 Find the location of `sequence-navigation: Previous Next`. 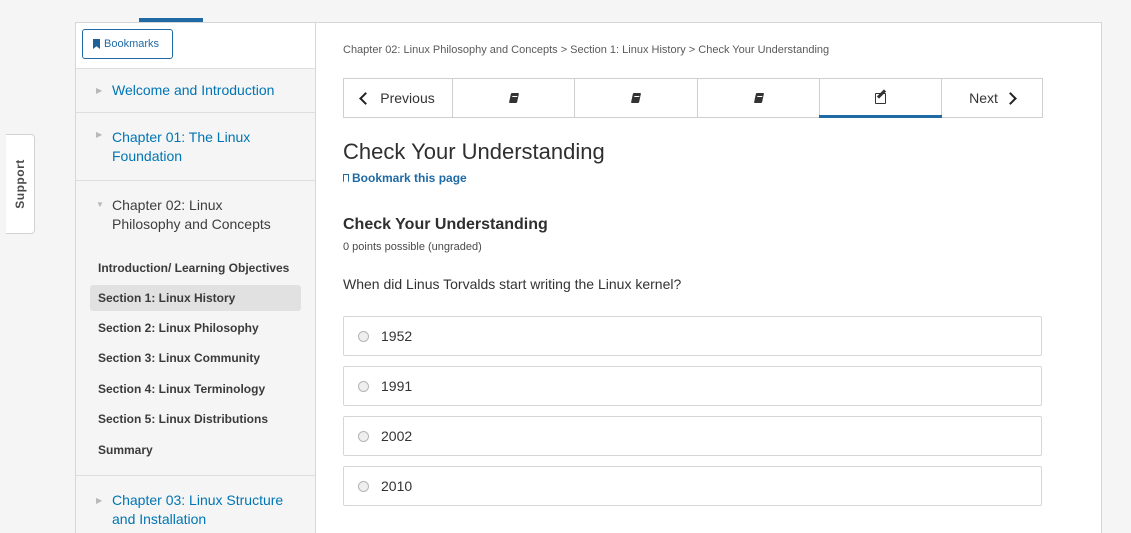

sequence-navigation: Previous Next is located at coordinates (693, 98).